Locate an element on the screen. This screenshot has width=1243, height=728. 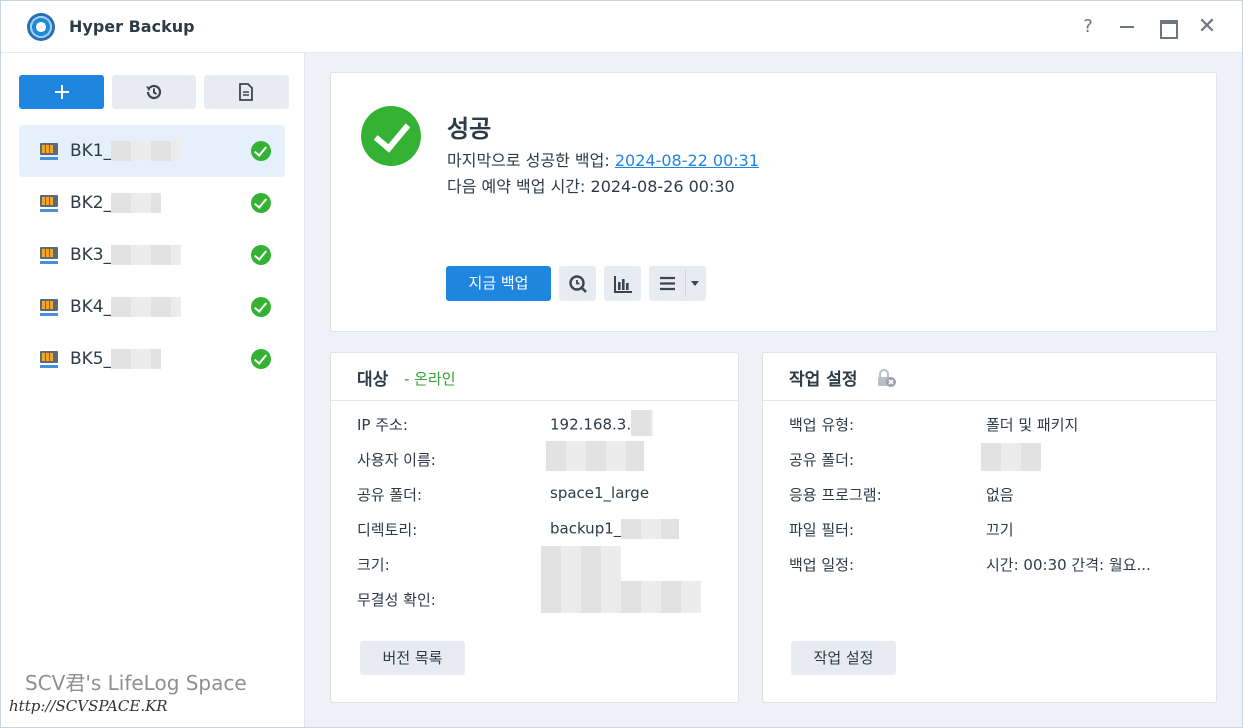
watermark-url: http://SCVSPACE.KR is located at coordinates (88, 706).